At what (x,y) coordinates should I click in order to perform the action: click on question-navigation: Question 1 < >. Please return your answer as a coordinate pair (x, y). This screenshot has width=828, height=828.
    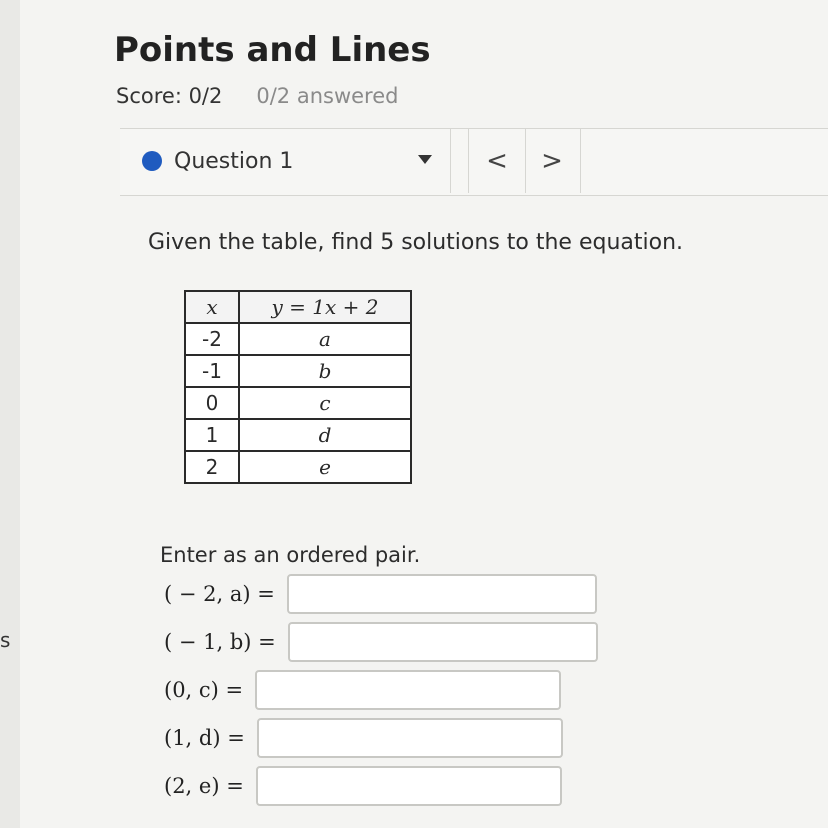
    Looking at the image, I should click on (474, 162).